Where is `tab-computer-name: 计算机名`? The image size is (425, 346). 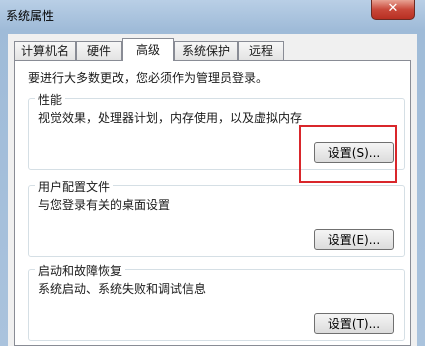 tab-computer-name: 计算机名 is located at coordinates (45, 50).